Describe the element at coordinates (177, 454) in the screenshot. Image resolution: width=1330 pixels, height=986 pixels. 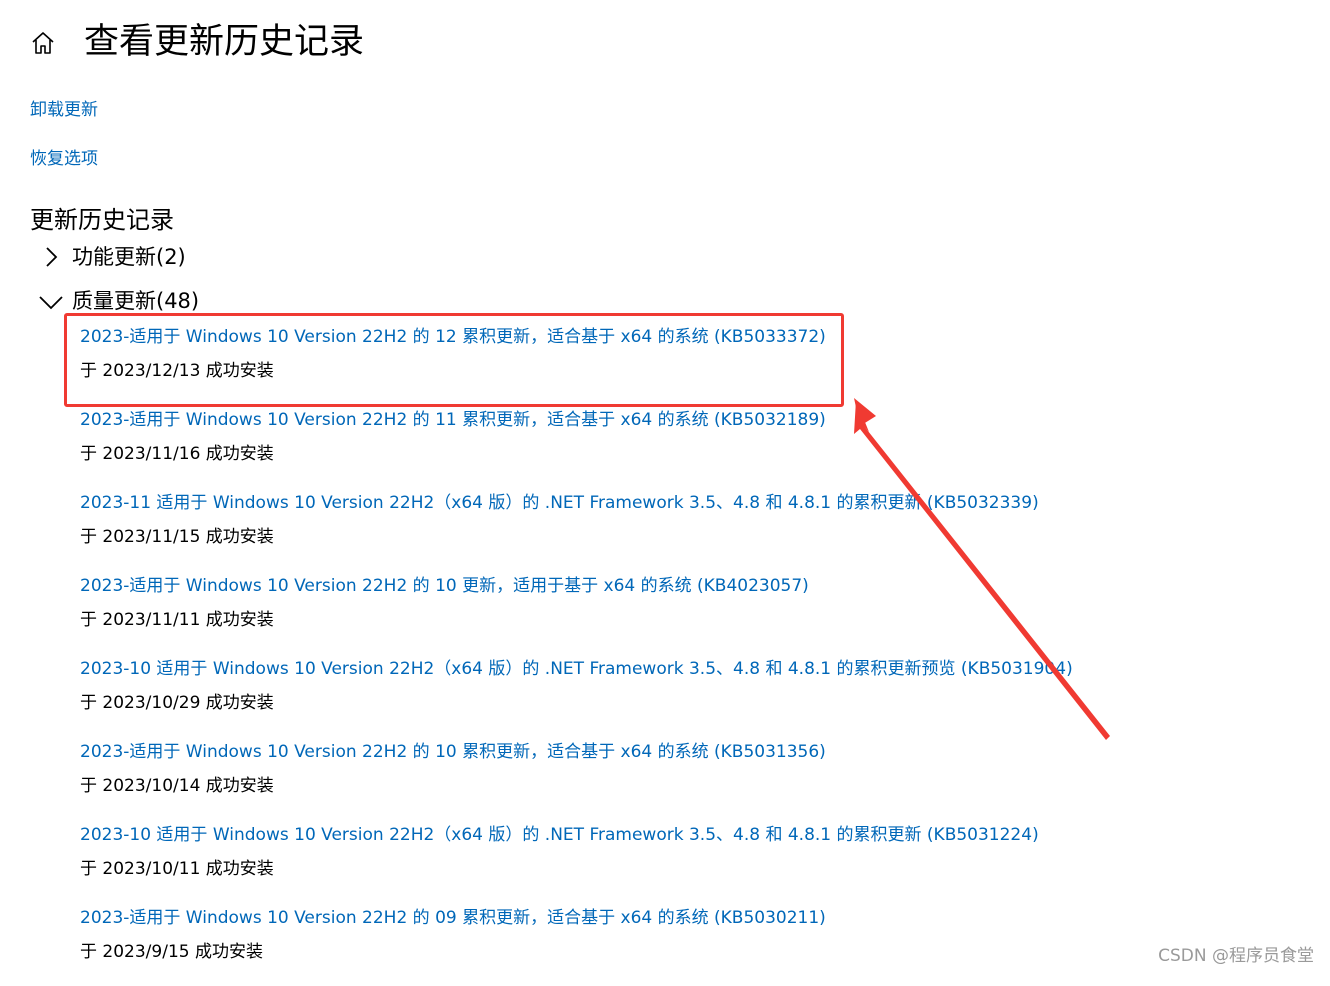
I see `install-status: 于 2023/11/16 成功安装` at that location.